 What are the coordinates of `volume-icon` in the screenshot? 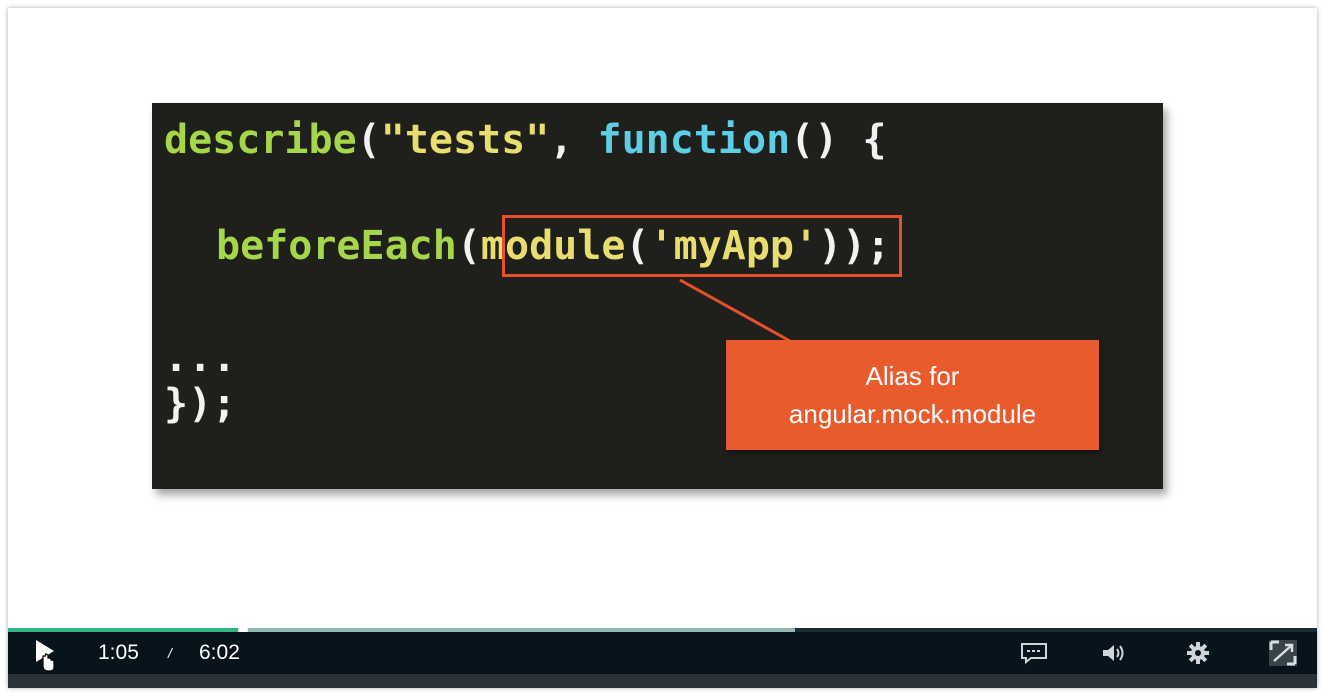 It's located at (1113, 653).